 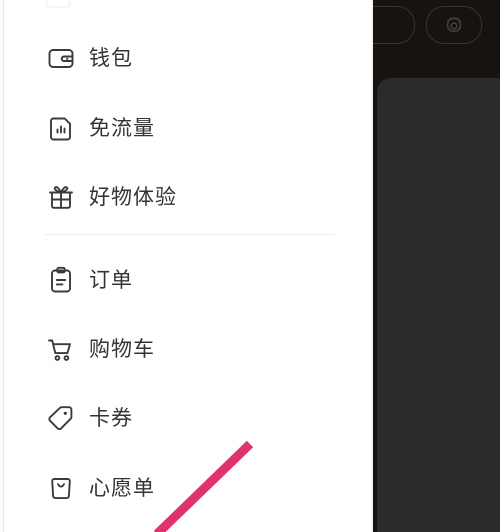 What do you see at coordinates (125, 4) in the screenshot?
I see `clipped-top-item` at bounding box center [125, 4].